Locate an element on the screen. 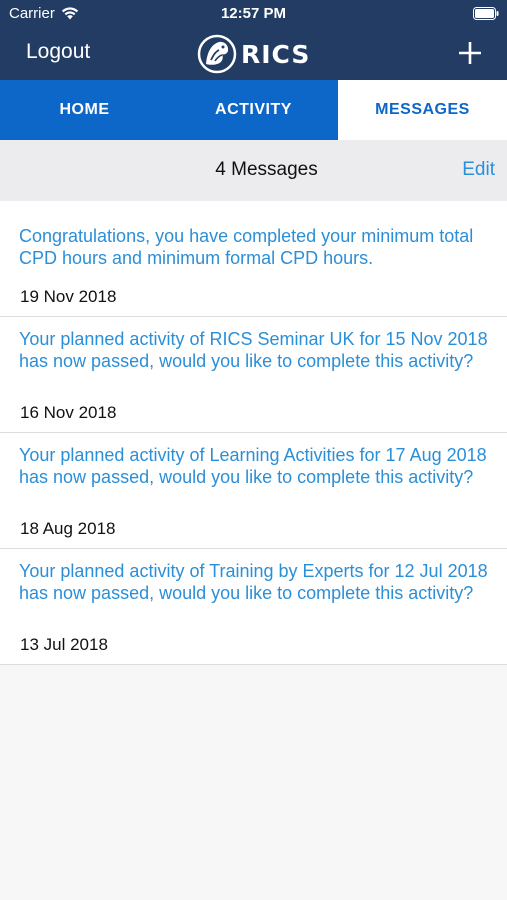  edit-button: Edit is located at coordinates (478, 170).